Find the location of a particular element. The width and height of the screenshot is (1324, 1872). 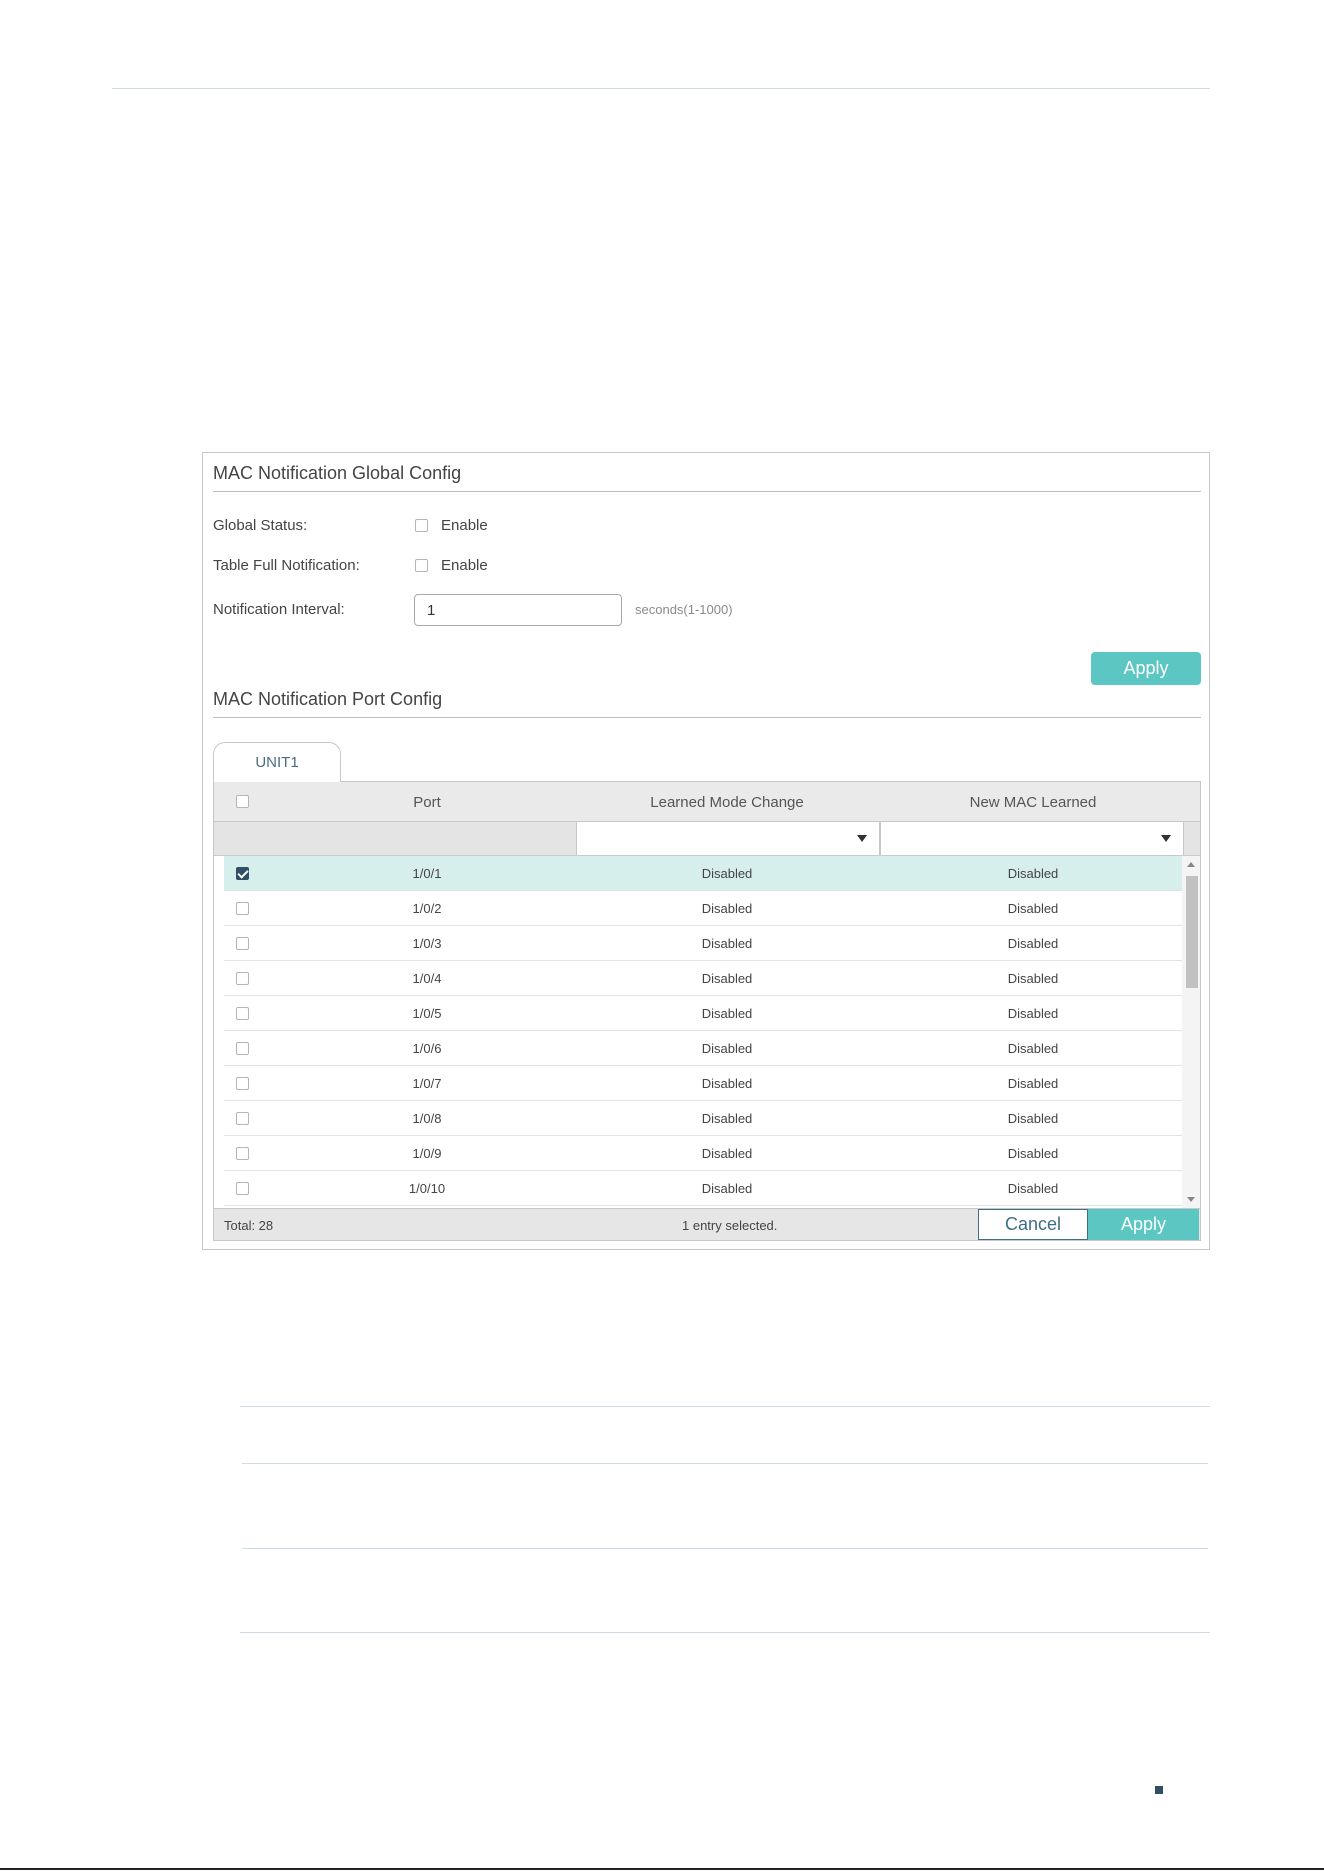

tab-unit1: UNIT1 is located at coordinates (277, 762).